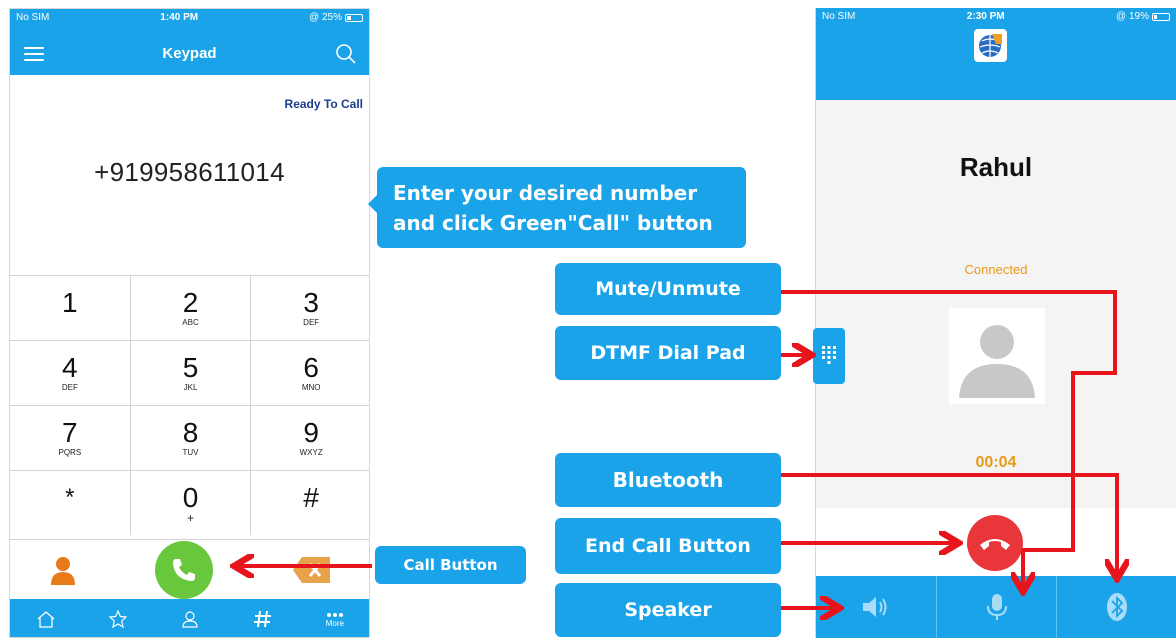  Describe the element at coordinates (996, 269) in the screenshot. I see `call-status: Connected` at that location.